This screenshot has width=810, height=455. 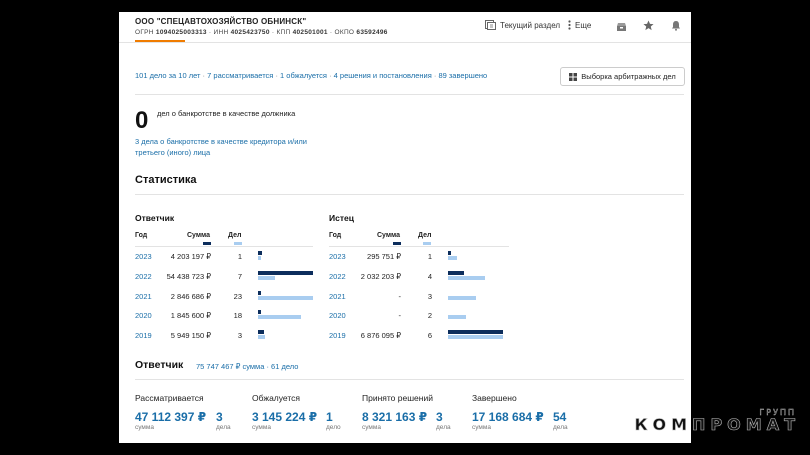 I want to click on summary-appealed-link: 1 обжалуется, so click(x=303, y=75).